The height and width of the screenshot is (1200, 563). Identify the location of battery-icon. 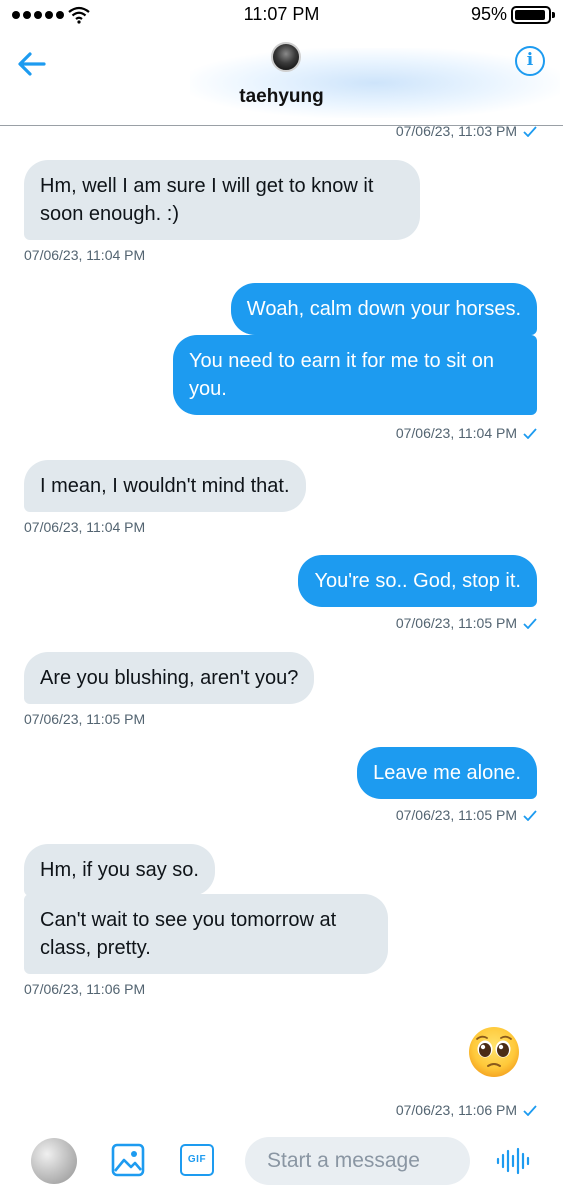
(533, 15).